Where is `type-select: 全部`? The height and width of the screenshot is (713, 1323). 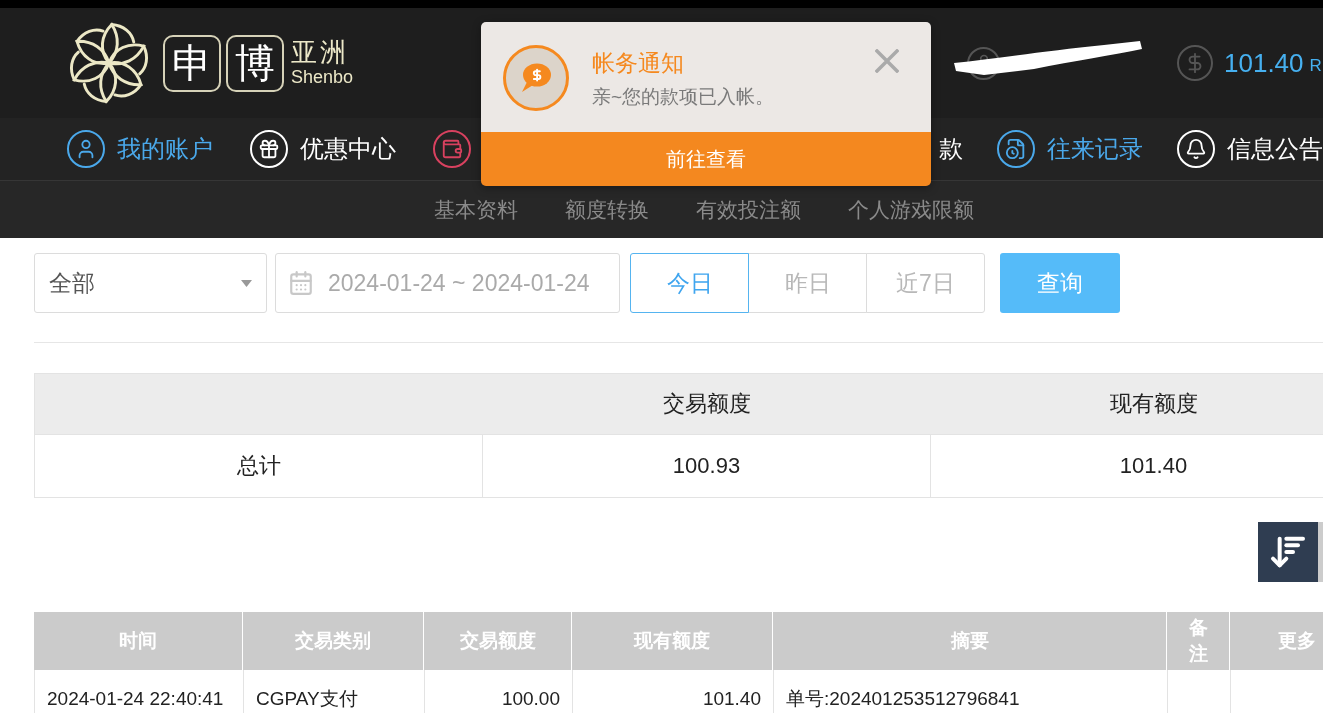 type-select: 全部 is located at coordinates (150, 283).